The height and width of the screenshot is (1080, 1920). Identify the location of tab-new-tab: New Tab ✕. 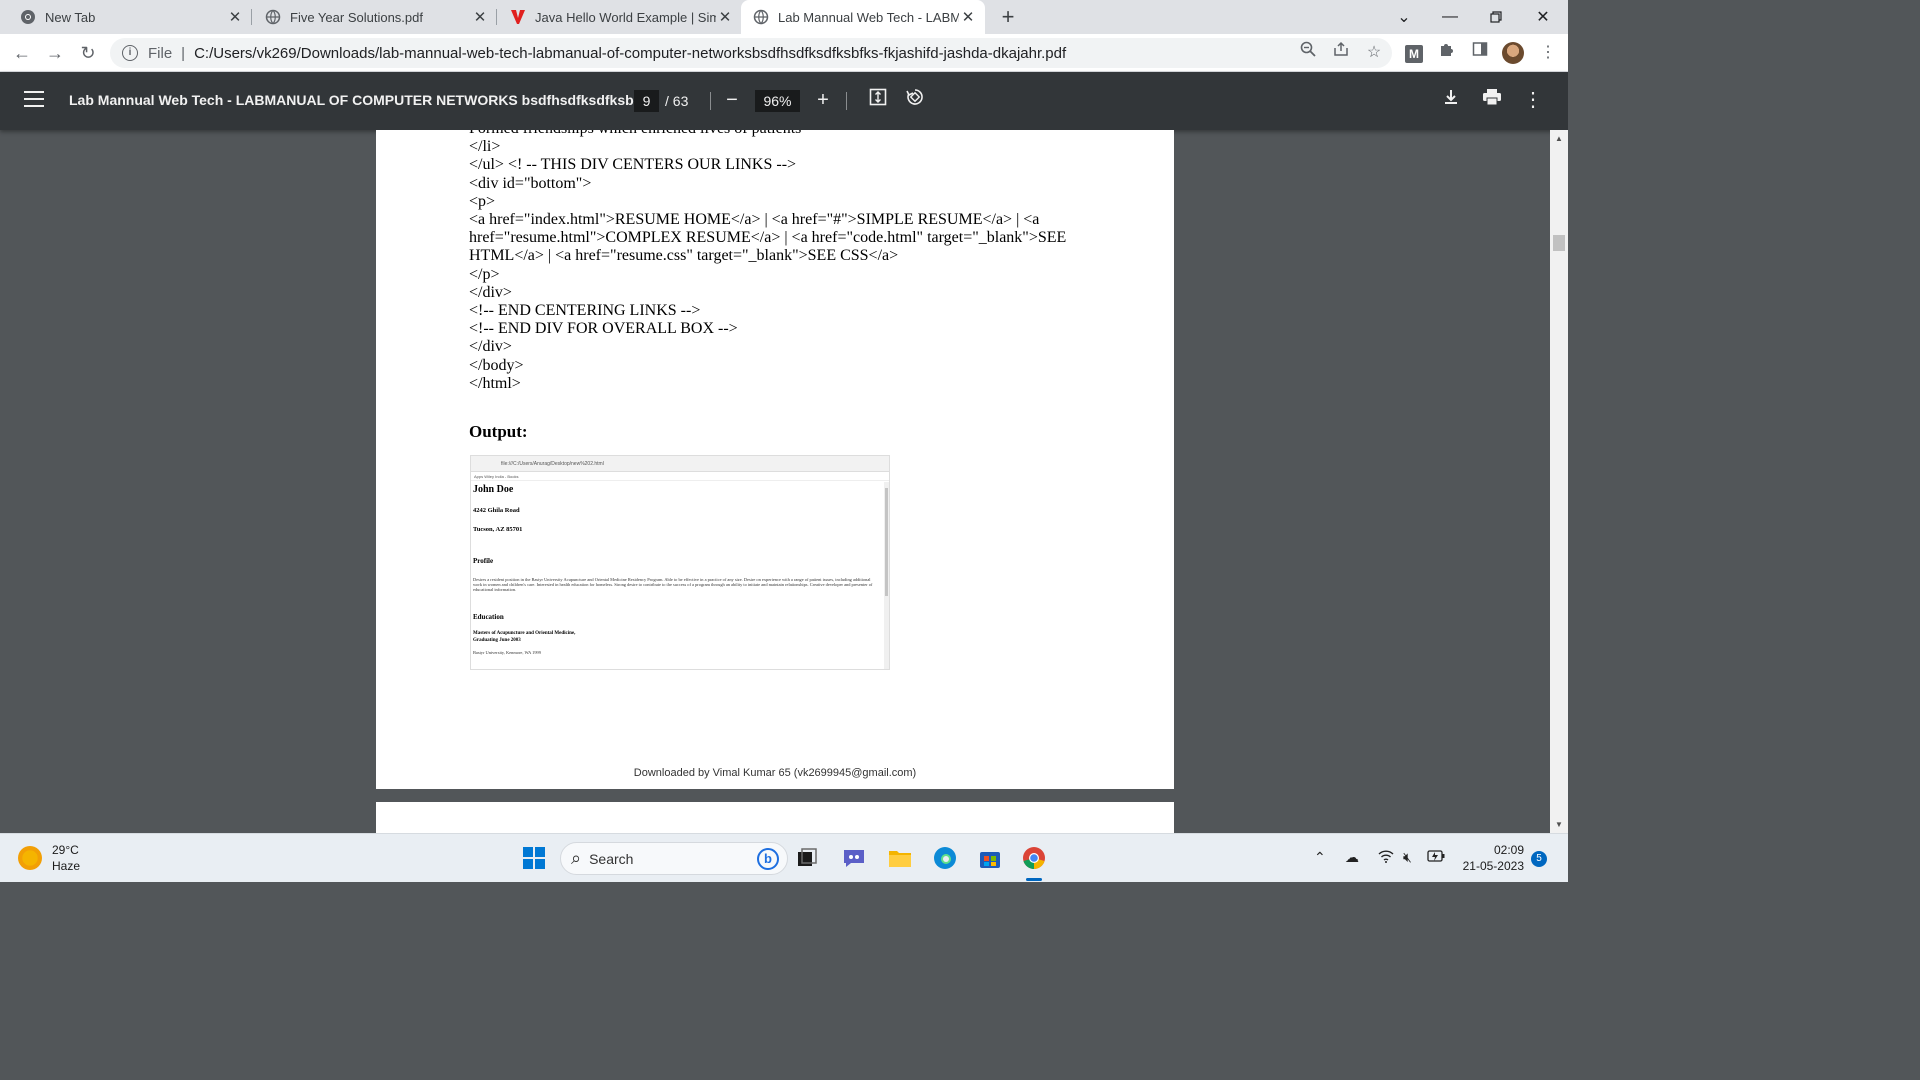
(126, 17).